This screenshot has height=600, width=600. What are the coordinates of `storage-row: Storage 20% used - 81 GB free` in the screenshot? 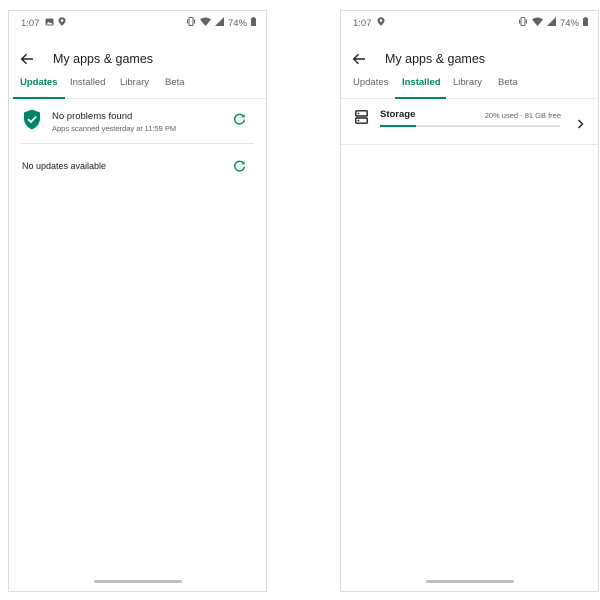 It's located at (469, 125).